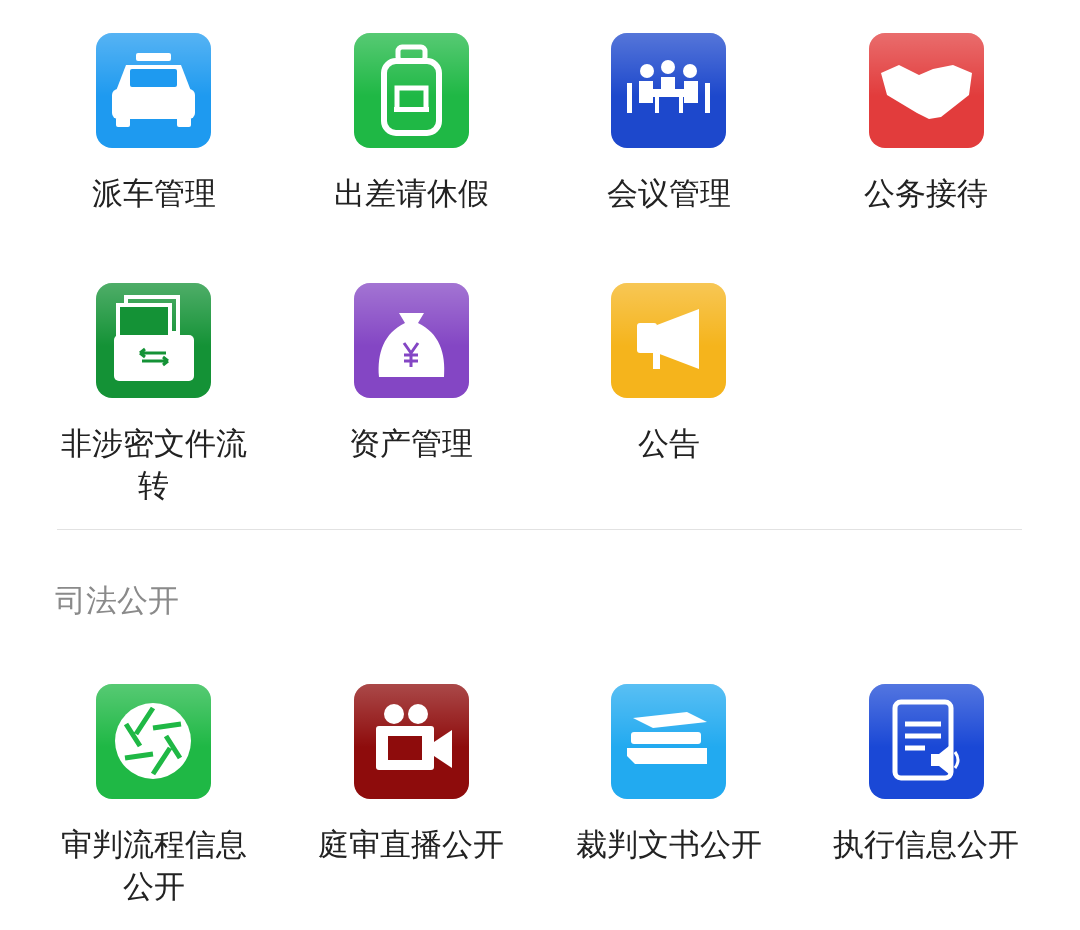  Describe the element at coordinates (926, 148) in the screenshot. I see `app-shortcut: 公务接待` at that location.